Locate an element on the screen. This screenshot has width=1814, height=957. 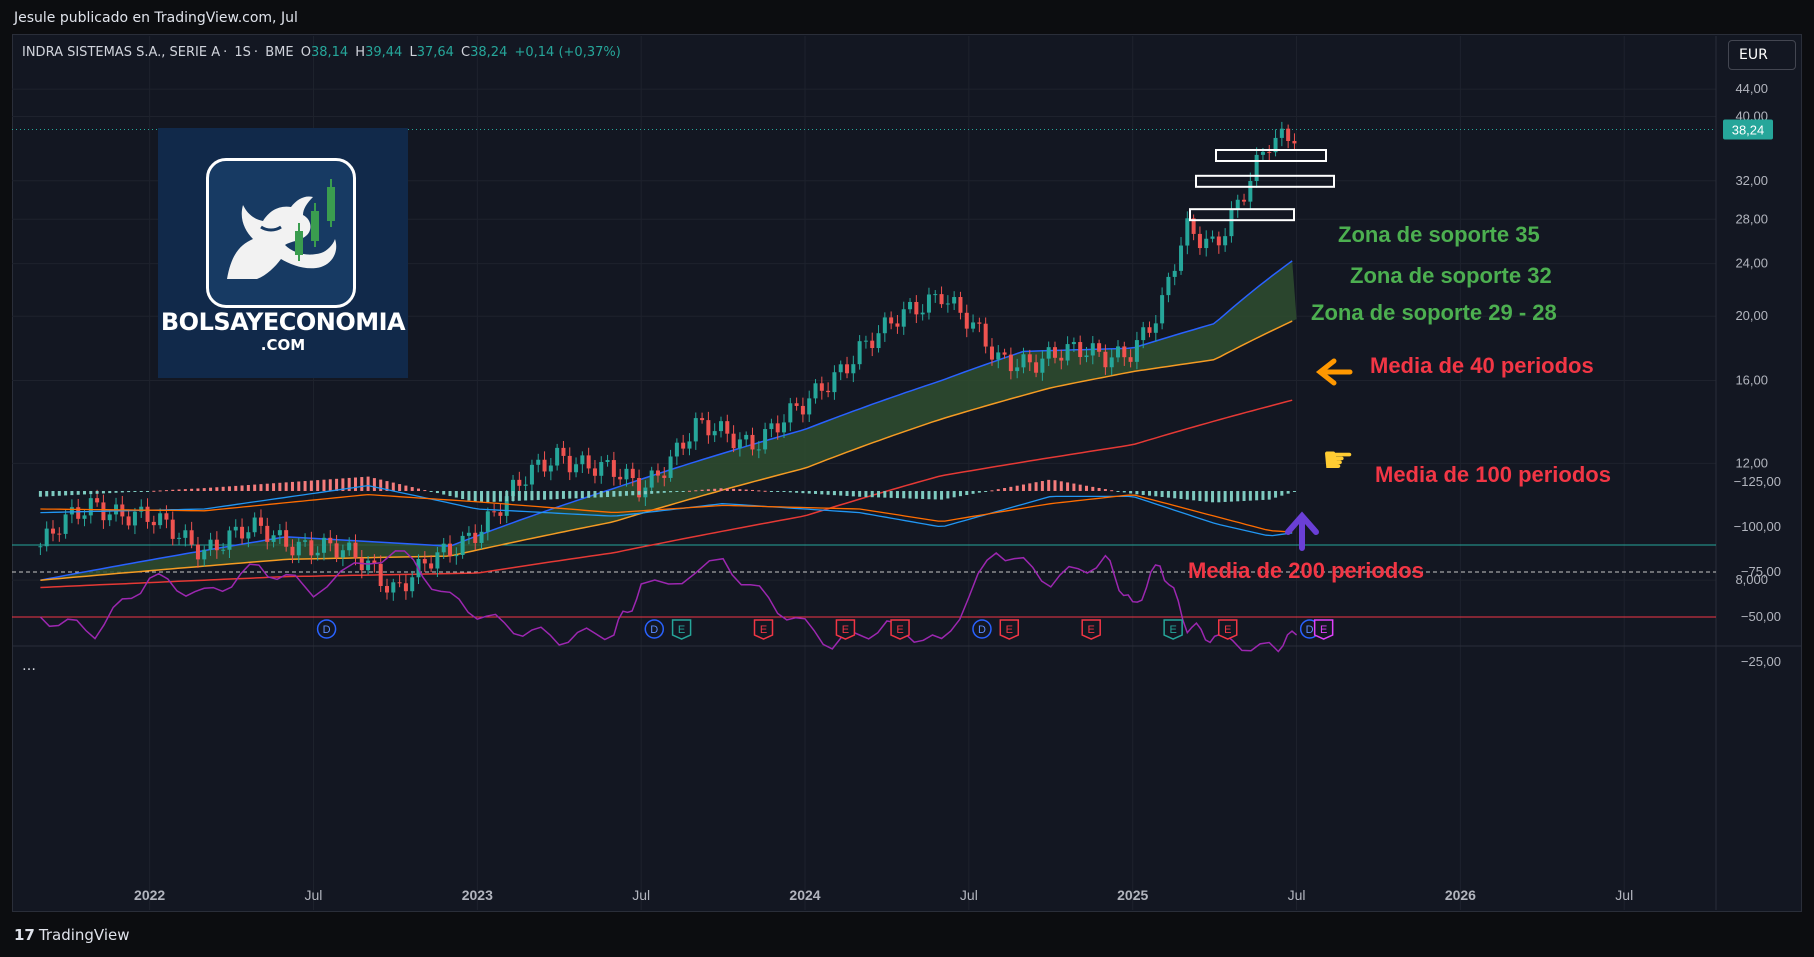
low-label: L is located at coordinates (413, 52).